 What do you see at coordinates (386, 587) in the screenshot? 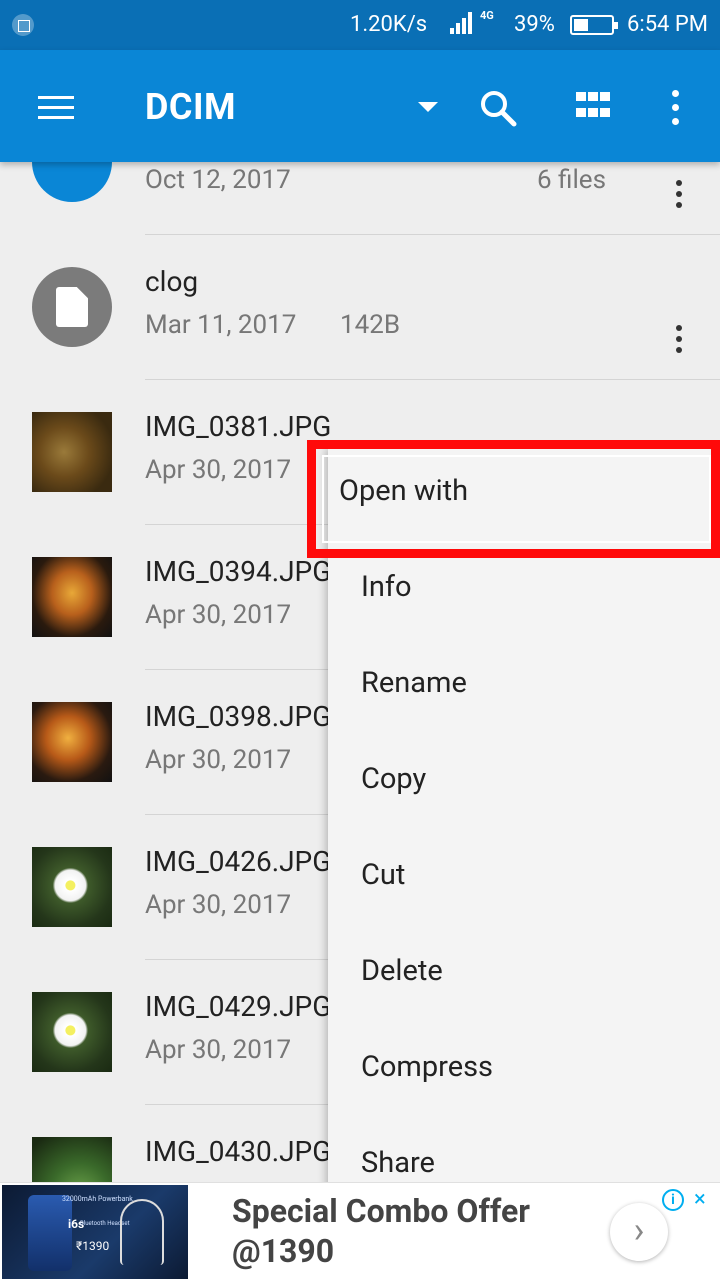
I see `menu-item-label: Info` at bounding box center [386, 587].